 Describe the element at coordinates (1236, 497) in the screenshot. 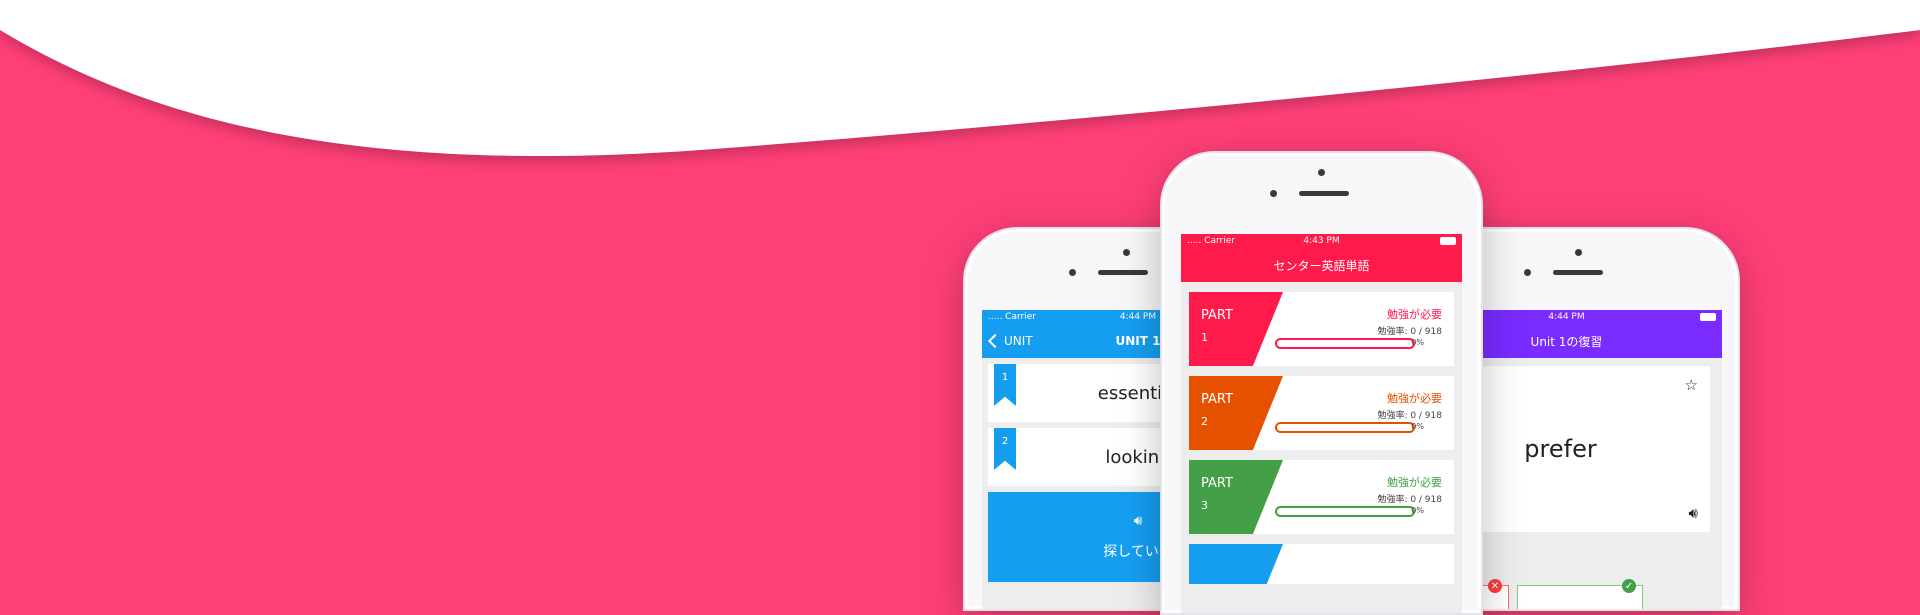

I see `part-tab: PART 3` at that location.